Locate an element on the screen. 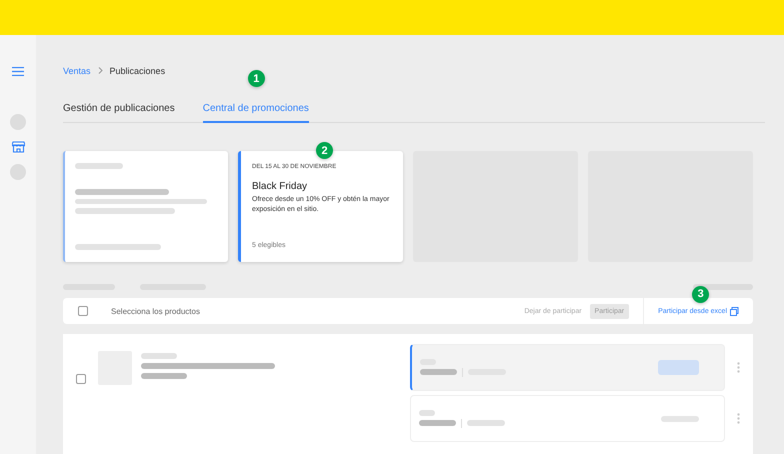  step-badge: 2 is located at coordinates (324, 150).